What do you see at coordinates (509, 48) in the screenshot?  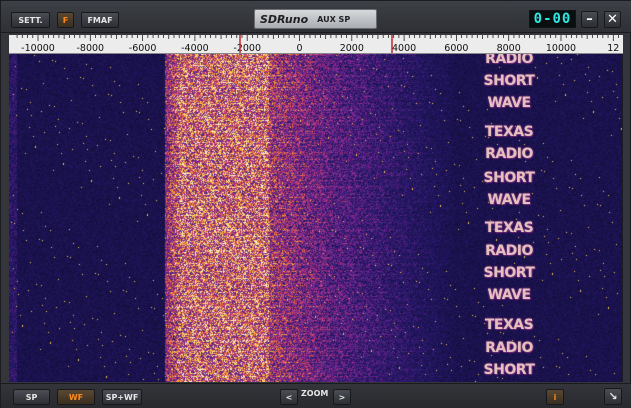 I see `scale-tick-label: 8000` at bounding box center [509, 48].